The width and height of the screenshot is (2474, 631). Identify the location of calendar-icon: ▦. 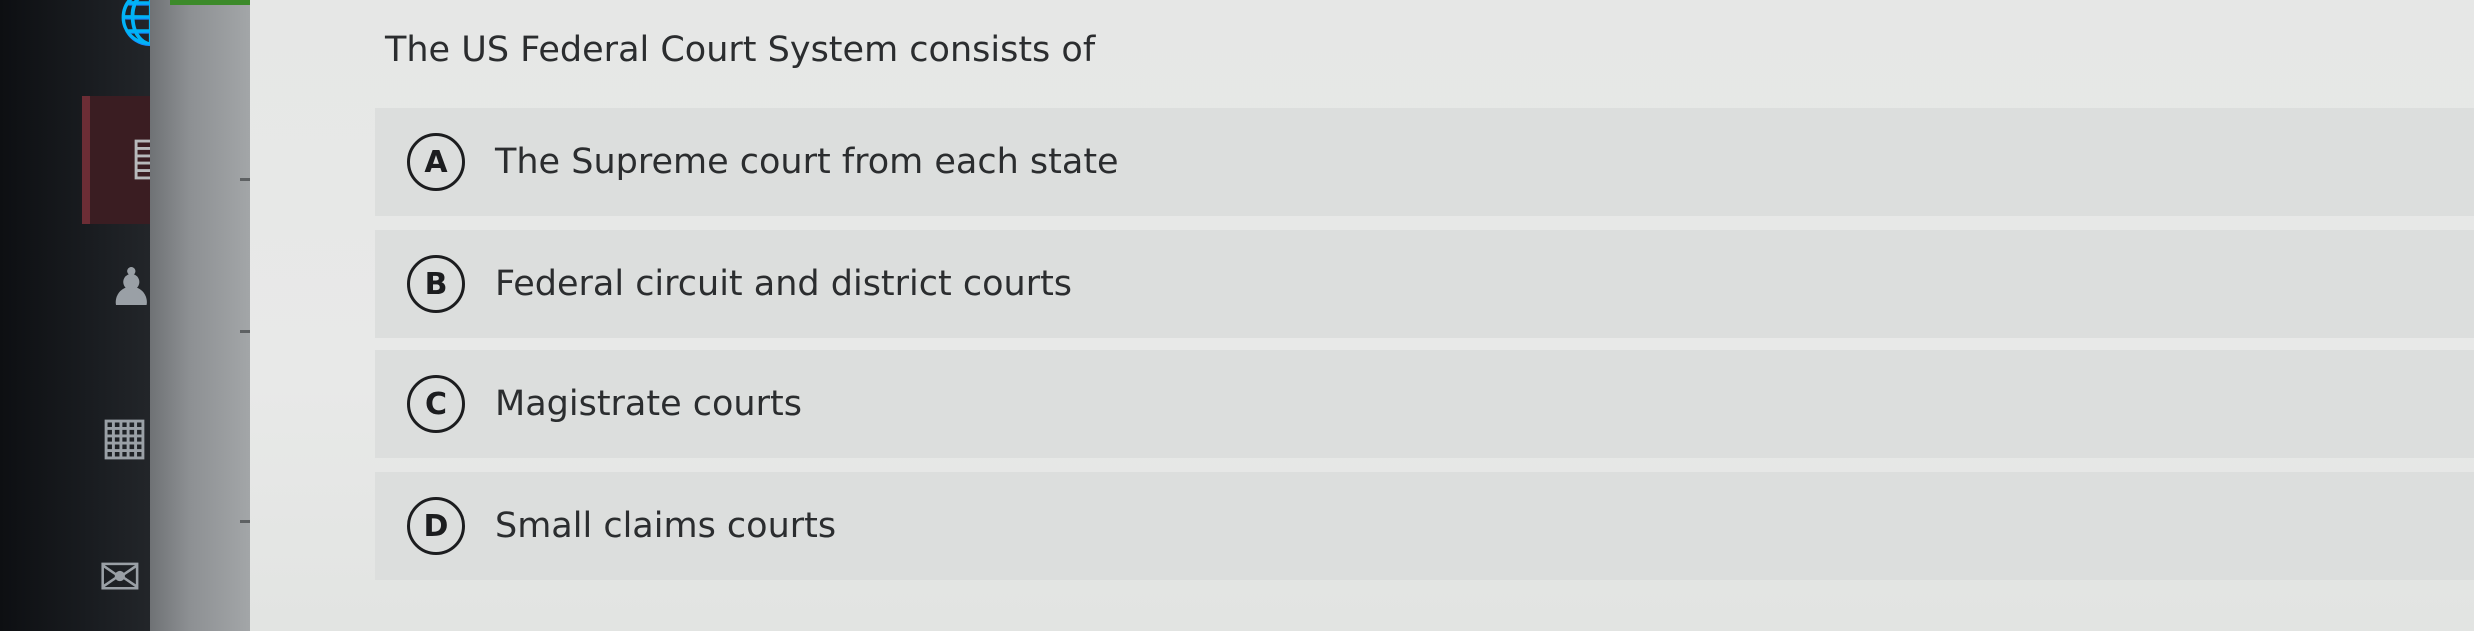
(124, 436).